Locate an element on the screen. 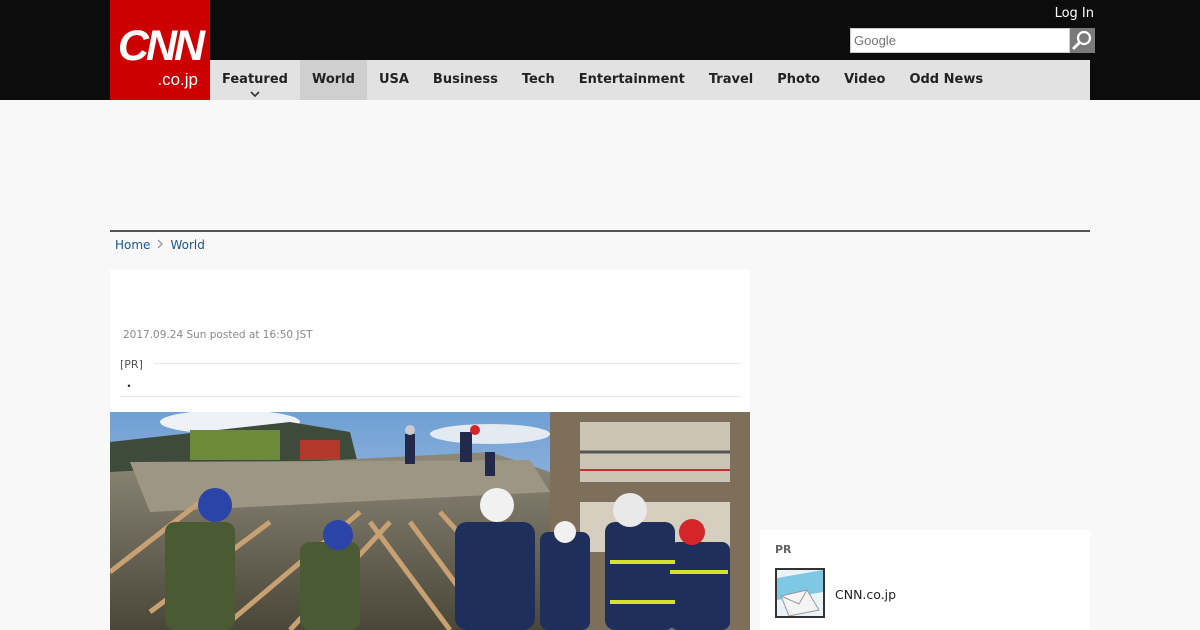 The width and height of the screenshot is (1200, 630). article-date: 2017.09.24 Sun posted at 16:50 JST is located at coordinates (218, 335).